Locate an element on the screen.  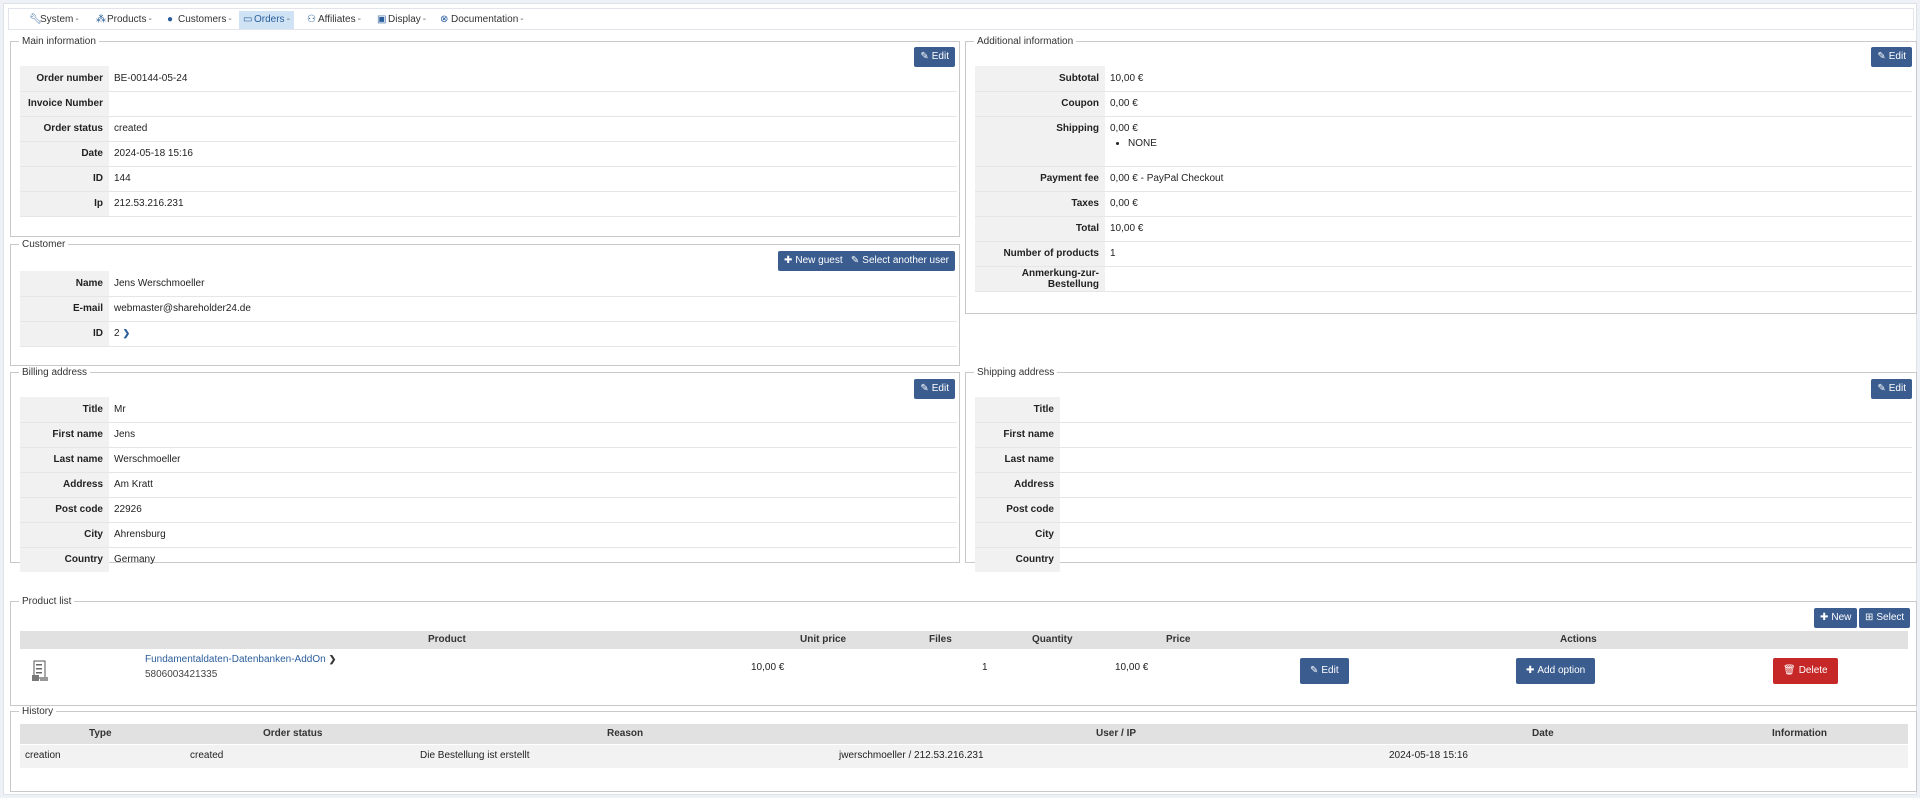
cubes-icon: ⁂ is located at coordinates (101, 19).